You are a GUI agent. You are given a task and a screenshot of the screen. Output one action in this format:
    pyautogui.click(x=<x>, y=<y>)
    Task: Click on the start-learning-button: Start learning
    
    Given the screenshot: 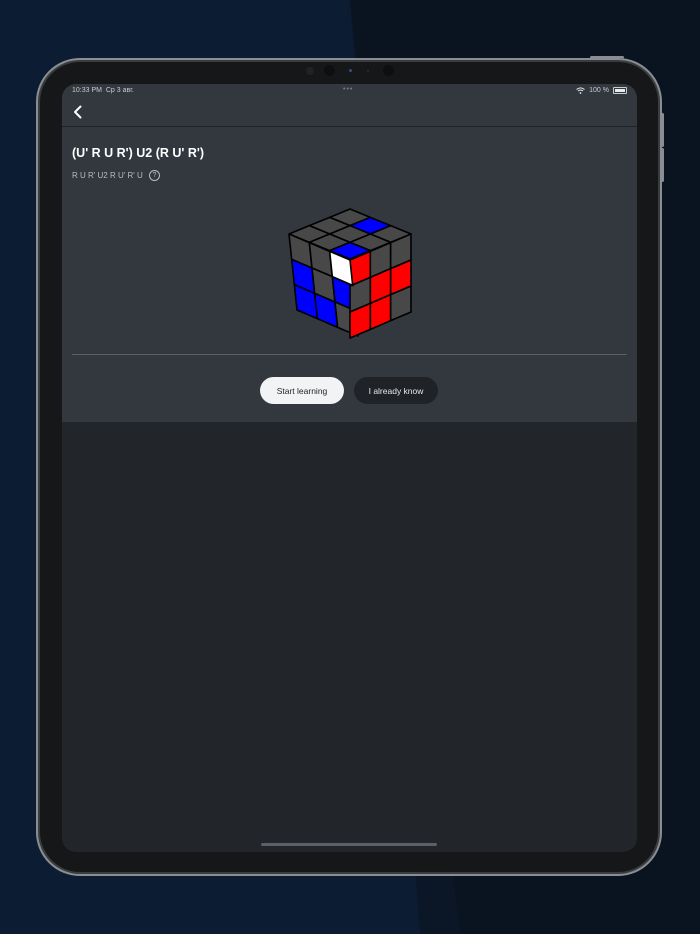 What is the action you would take?
    pyautogui.click(x=302, y=390)
    